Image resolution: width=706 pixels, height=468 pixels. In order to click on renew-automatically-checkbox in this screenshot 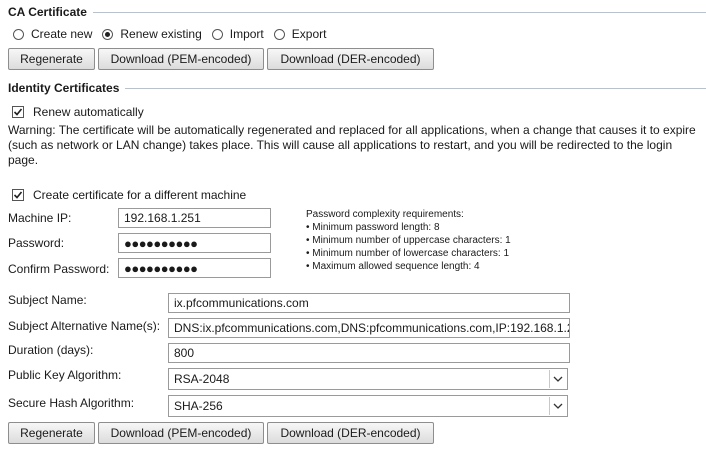, I will do `click(18, 112)`.